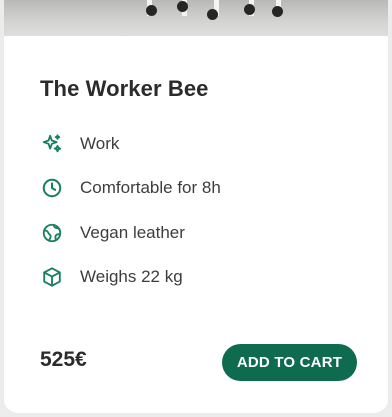  I want to click on box-icon, so click(52, 277).